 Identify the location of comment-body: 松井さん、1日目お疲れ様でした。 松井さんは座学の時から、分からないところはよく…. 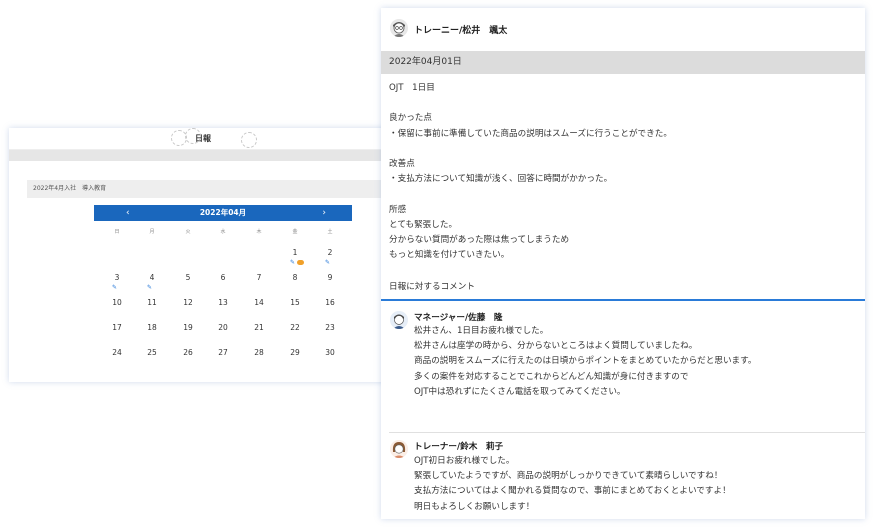
(585, 361).